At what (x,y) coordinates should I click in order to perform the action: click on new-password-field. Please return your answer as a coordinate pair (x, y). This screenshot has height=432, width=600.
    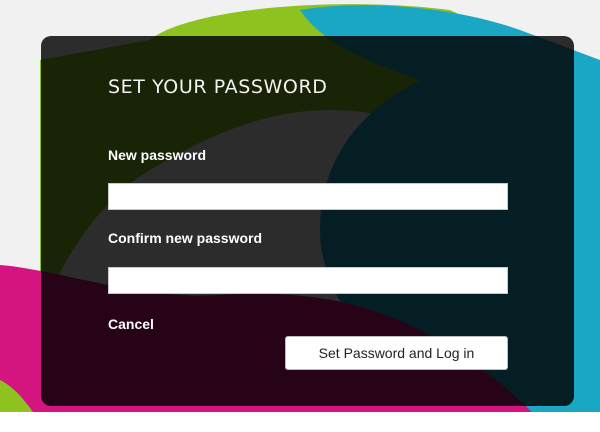
    Looking at the image, I should click on (308, 196).